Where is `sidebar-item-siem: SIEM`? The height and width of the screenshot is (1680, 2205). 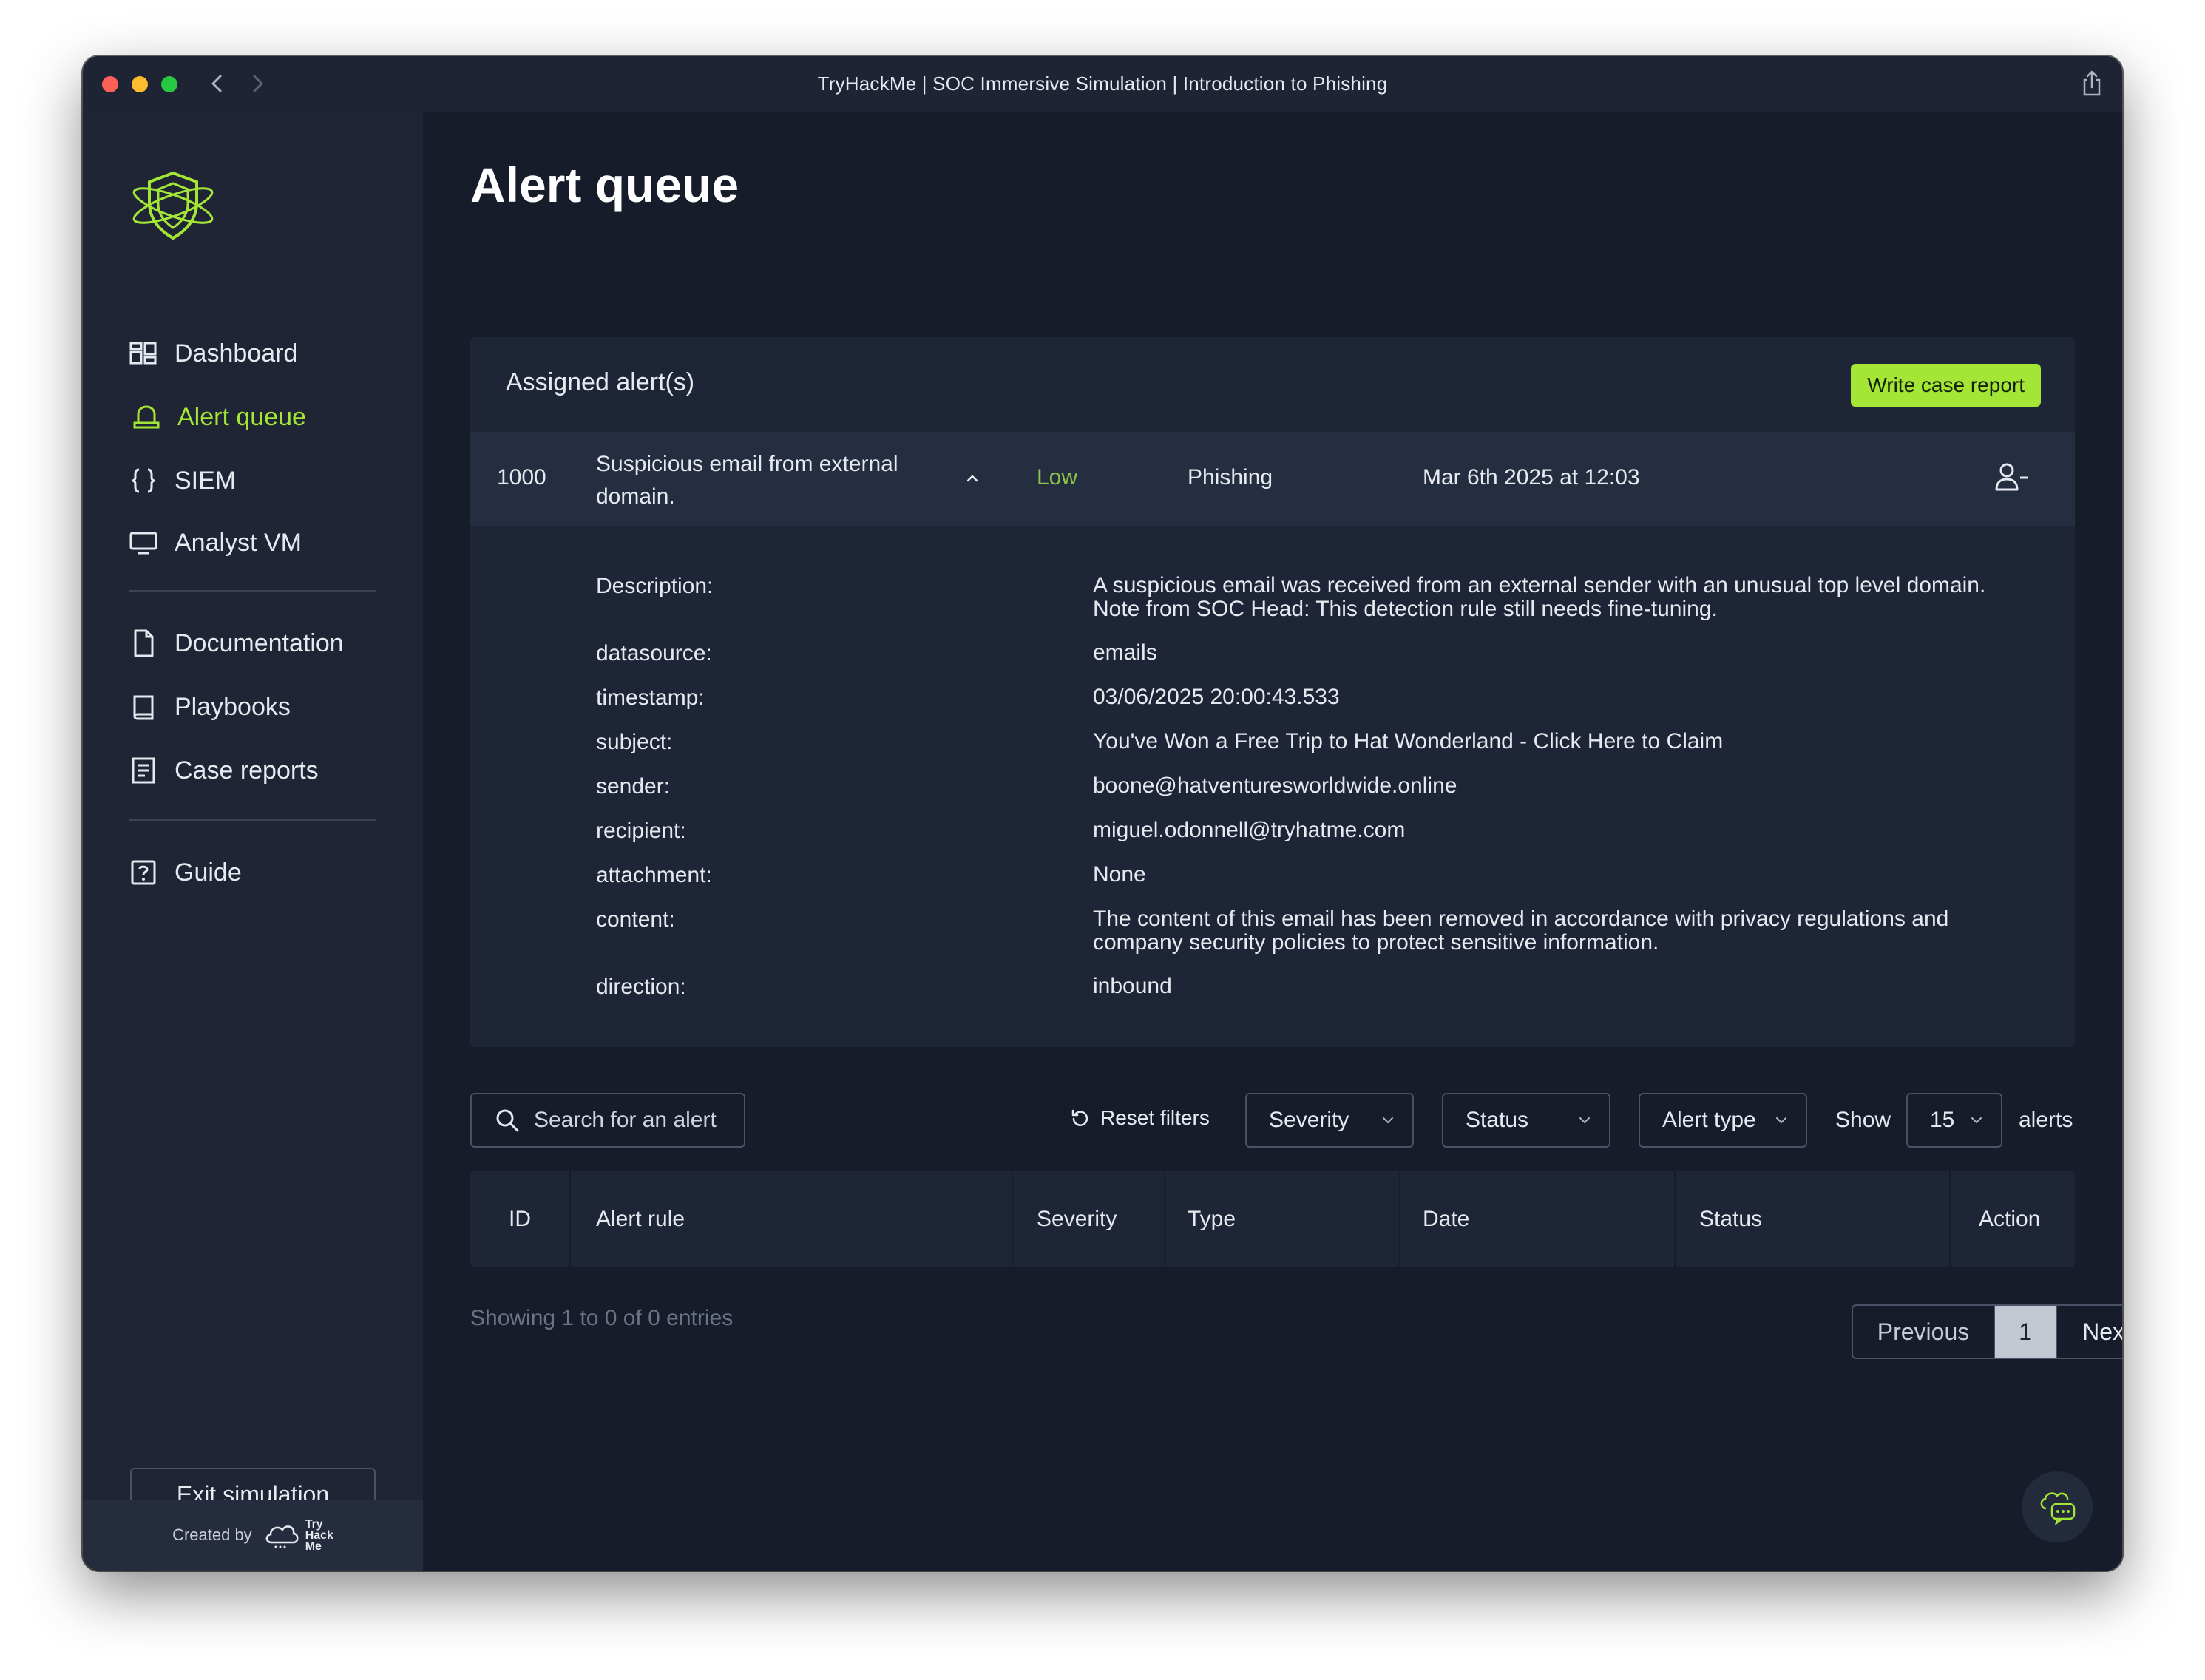
sidebar-item-siem: SIEM is located at coordinates (183, 480).